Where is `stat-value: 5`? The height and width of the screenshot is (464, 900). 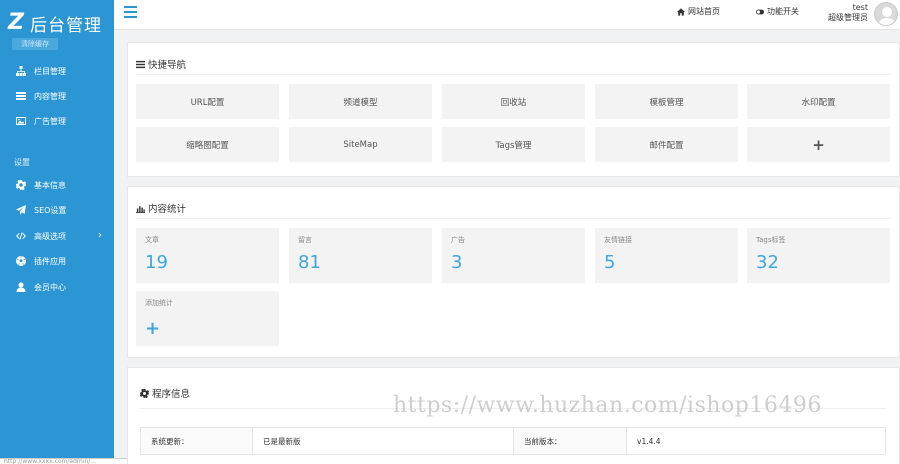
stat-value: 5 is located at coordinates (610, 262).